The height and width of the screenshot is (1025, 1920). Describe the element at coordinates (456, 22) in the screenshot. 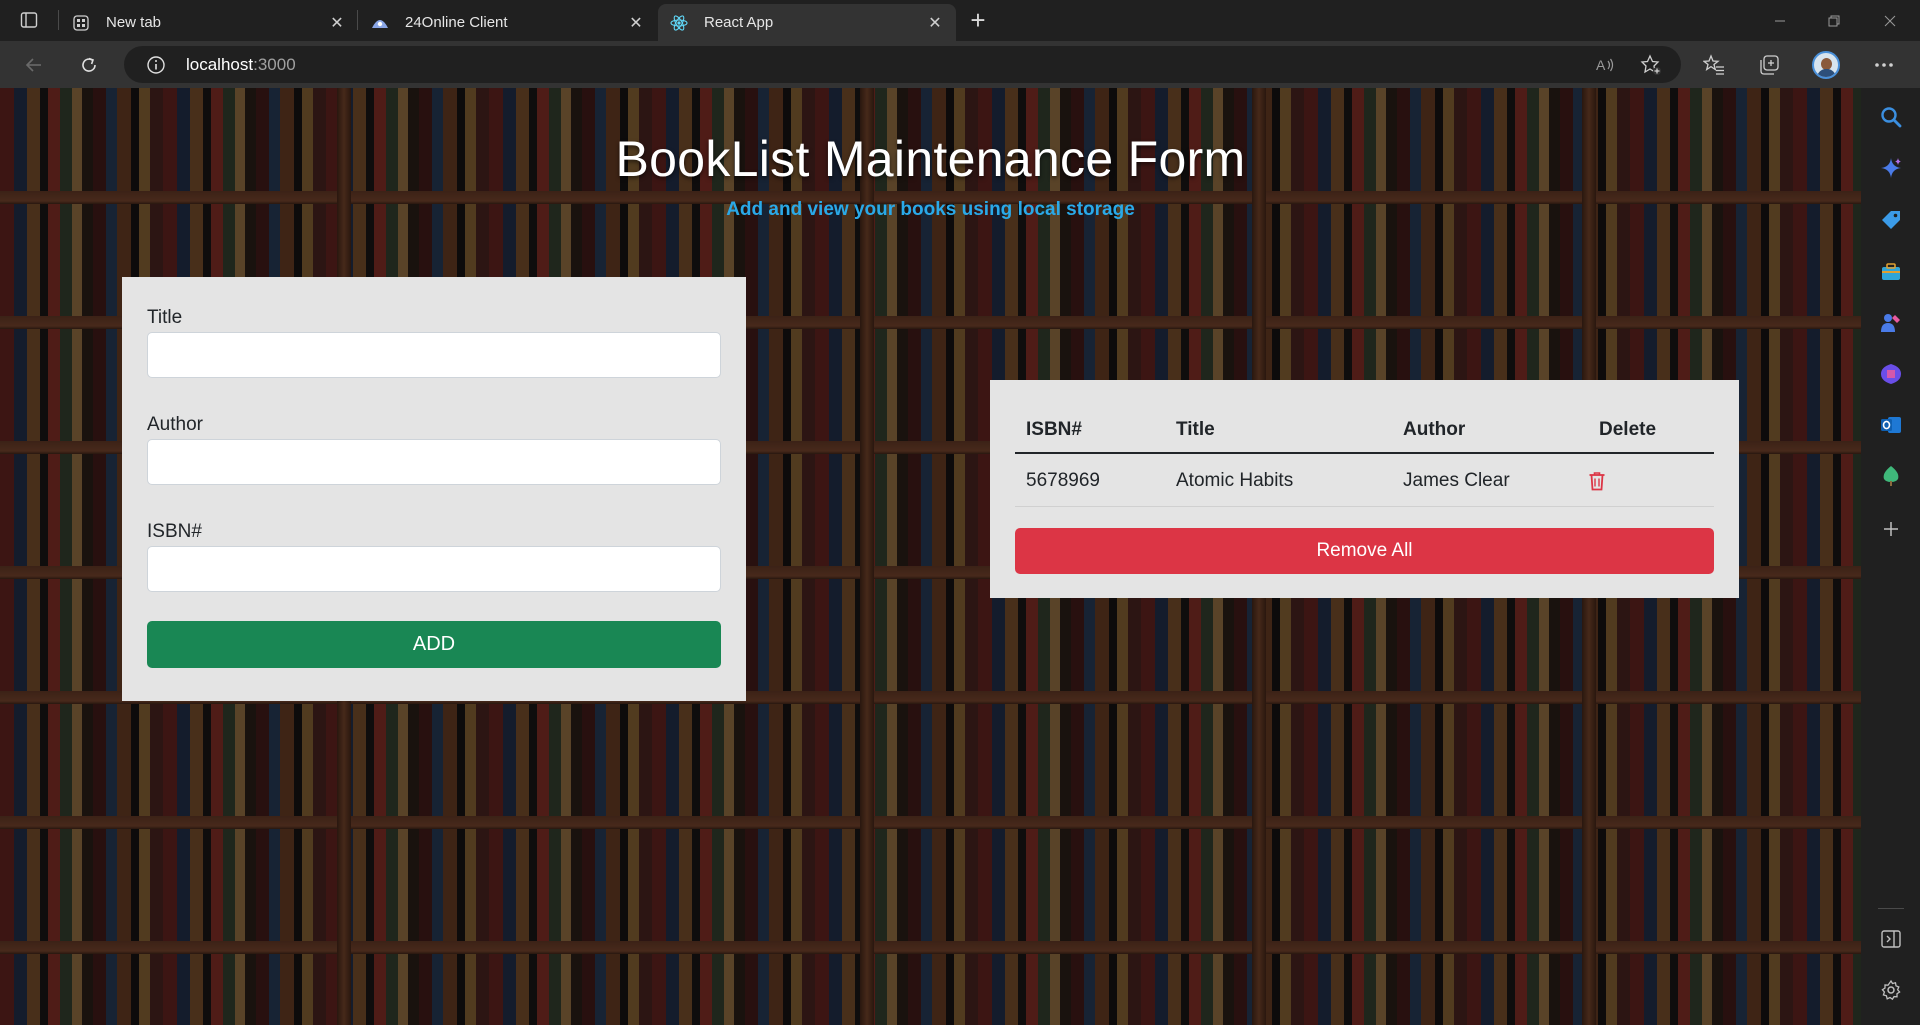

I see `tab-title: 24Online Client` at that location.